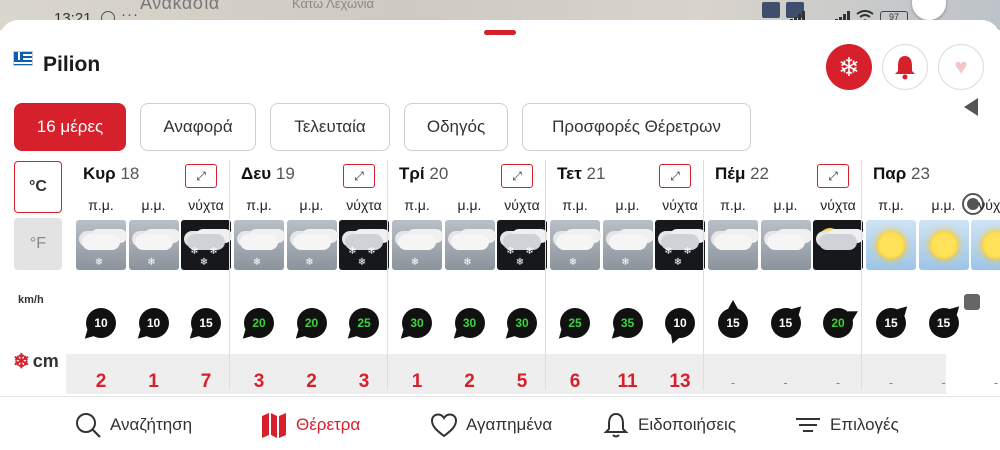  I want to click on heart-icon: ♥, so click(961, 66).